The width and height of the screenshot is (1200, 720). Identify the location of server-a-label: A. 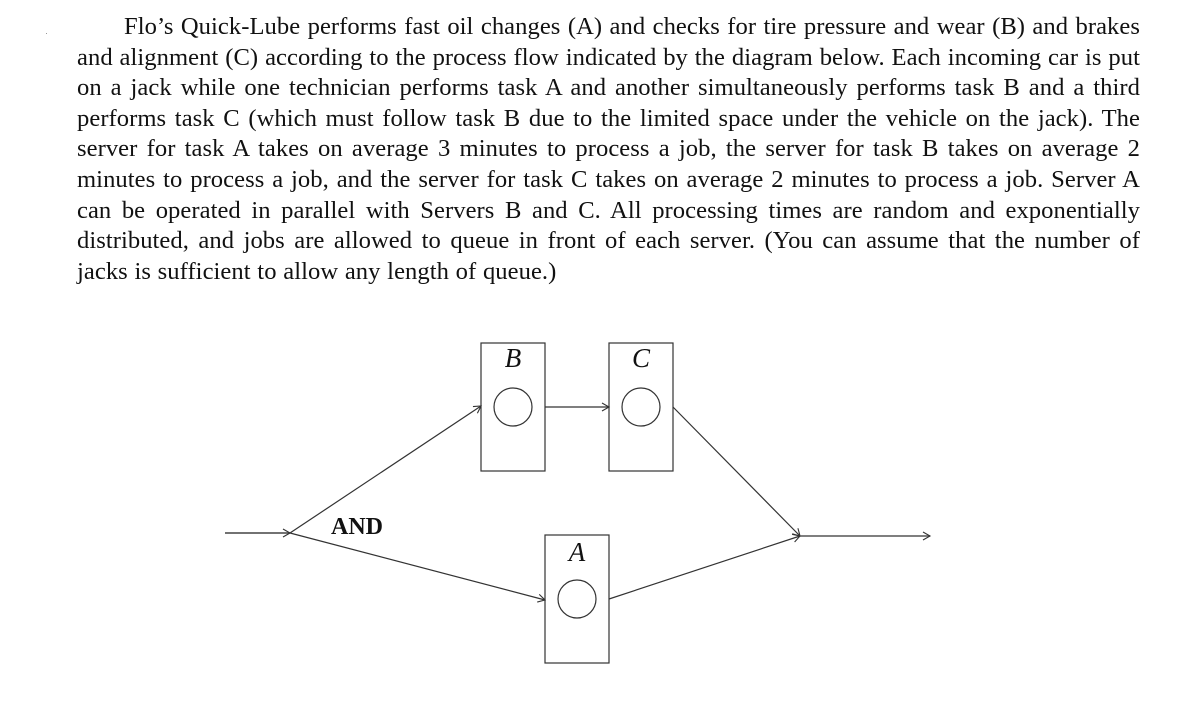
(576, 552).